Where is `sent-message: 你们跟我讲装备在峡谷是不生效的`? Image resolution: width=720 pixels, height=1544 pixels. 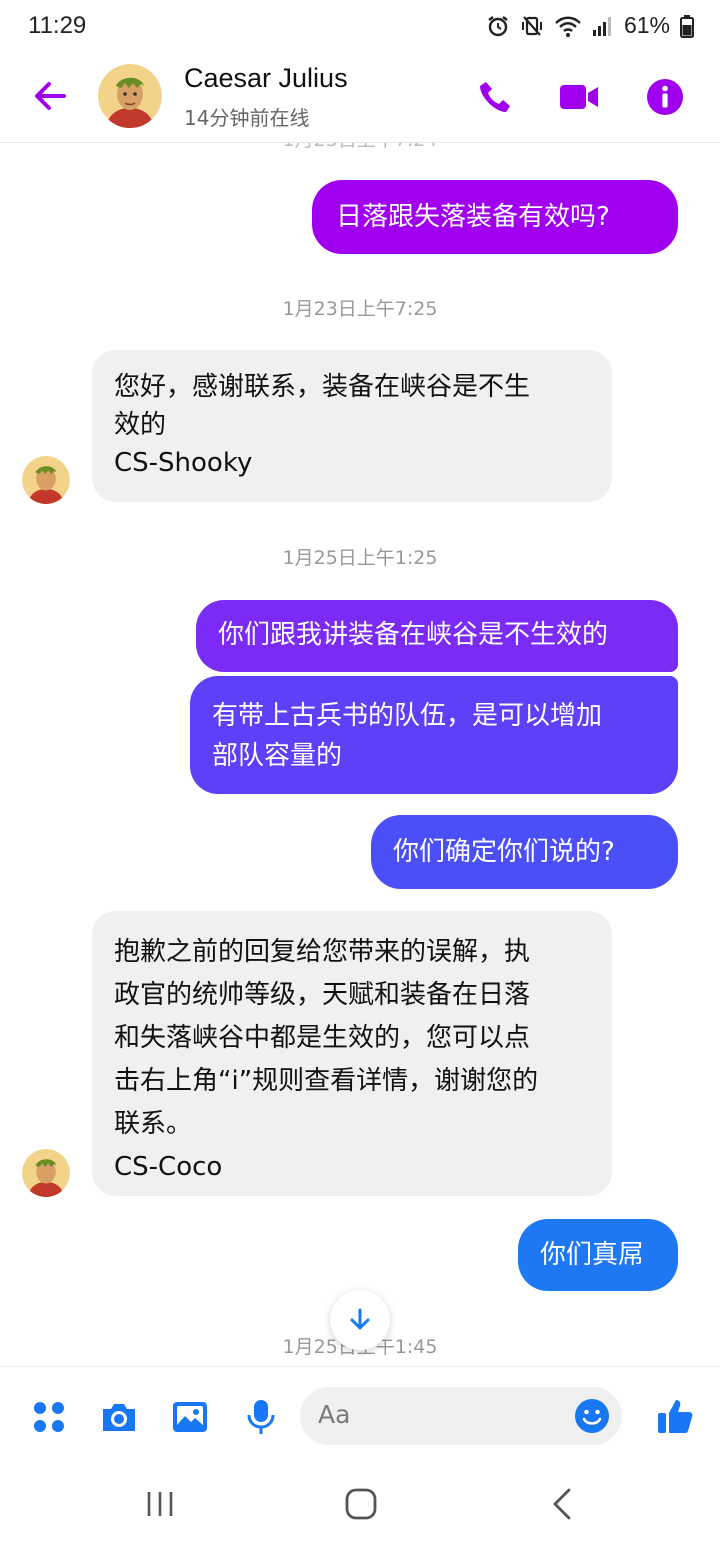 sent-message: 你们跟我讲装备在峡谷是不生效的 is located at coordinates (437, 636).